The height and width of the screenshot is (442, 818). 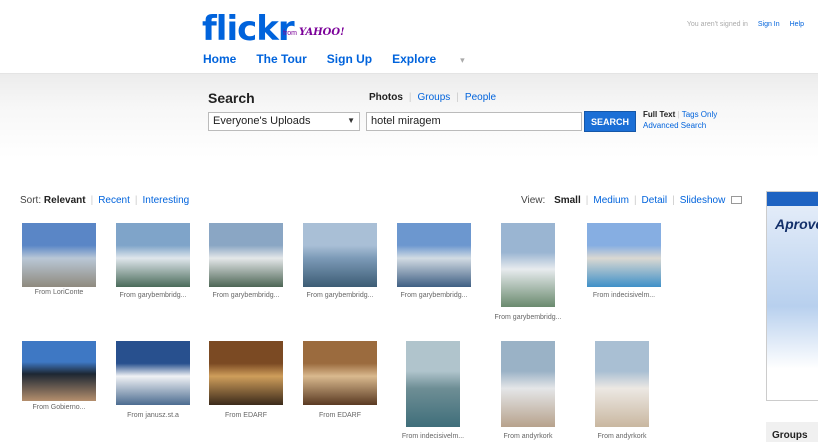 What do you see at coordinates (474, 121) in the screenshot?
I see `search-input: hotel miragem` at bounding box center [474, 121].